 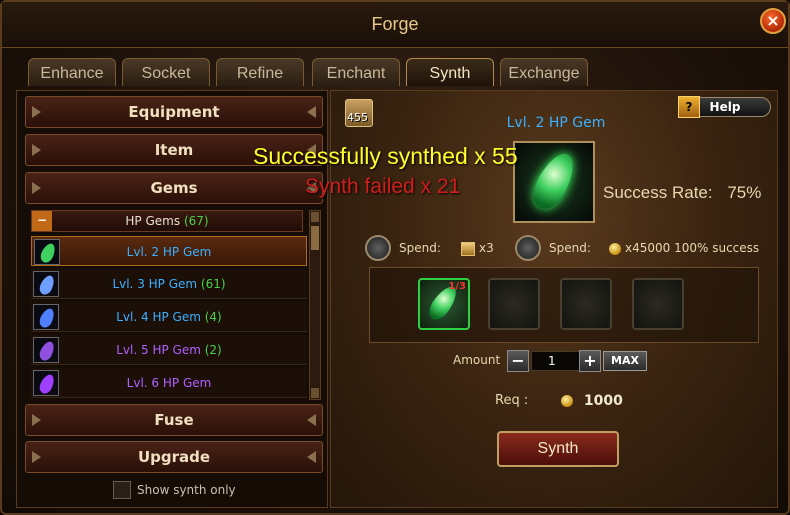 I want to click on category-label: Upgrade, so click(x=174, y=457).